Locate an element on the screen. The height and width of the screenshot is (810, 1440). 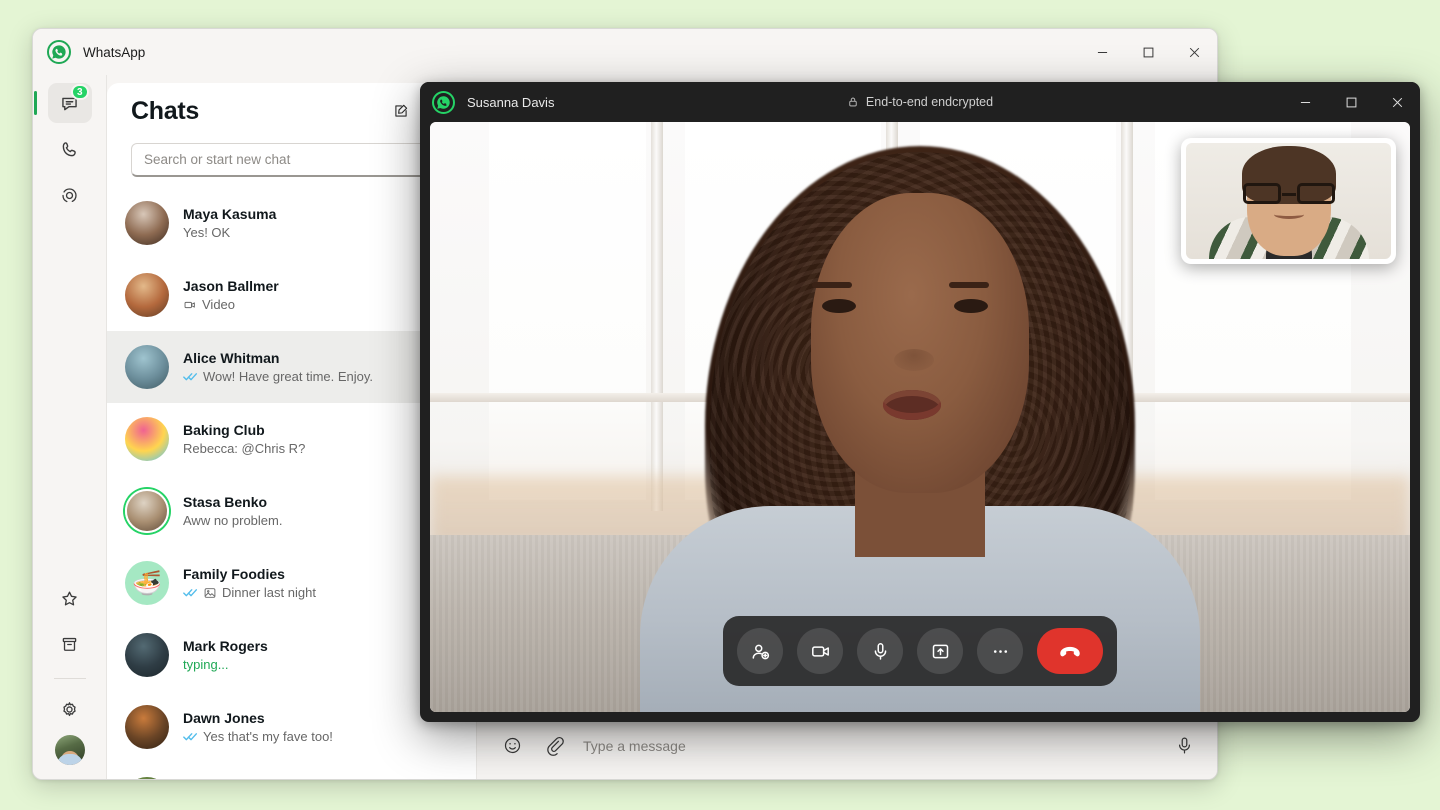
encryption-label: End-to-end endcrypted is located at coordinates (929, 102).